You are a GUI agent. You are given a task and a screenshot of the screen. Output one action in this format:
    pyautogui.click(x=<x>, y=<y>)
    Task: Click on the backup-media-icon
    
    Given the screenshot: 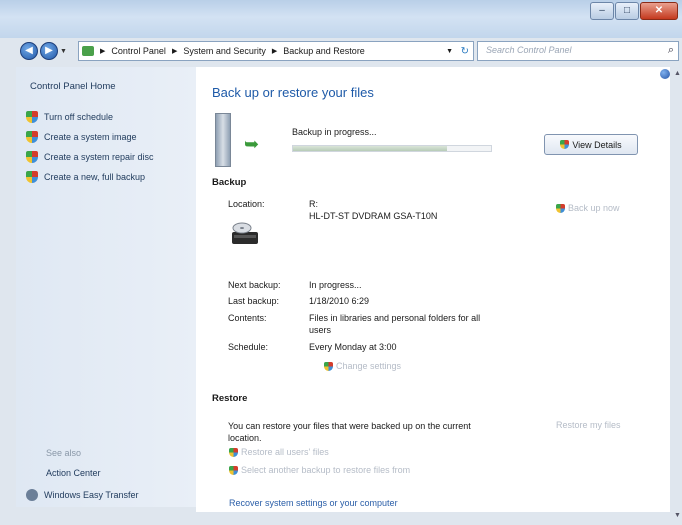 What is the action you would take?
    pyautogui.click(x=223, y=140)
    